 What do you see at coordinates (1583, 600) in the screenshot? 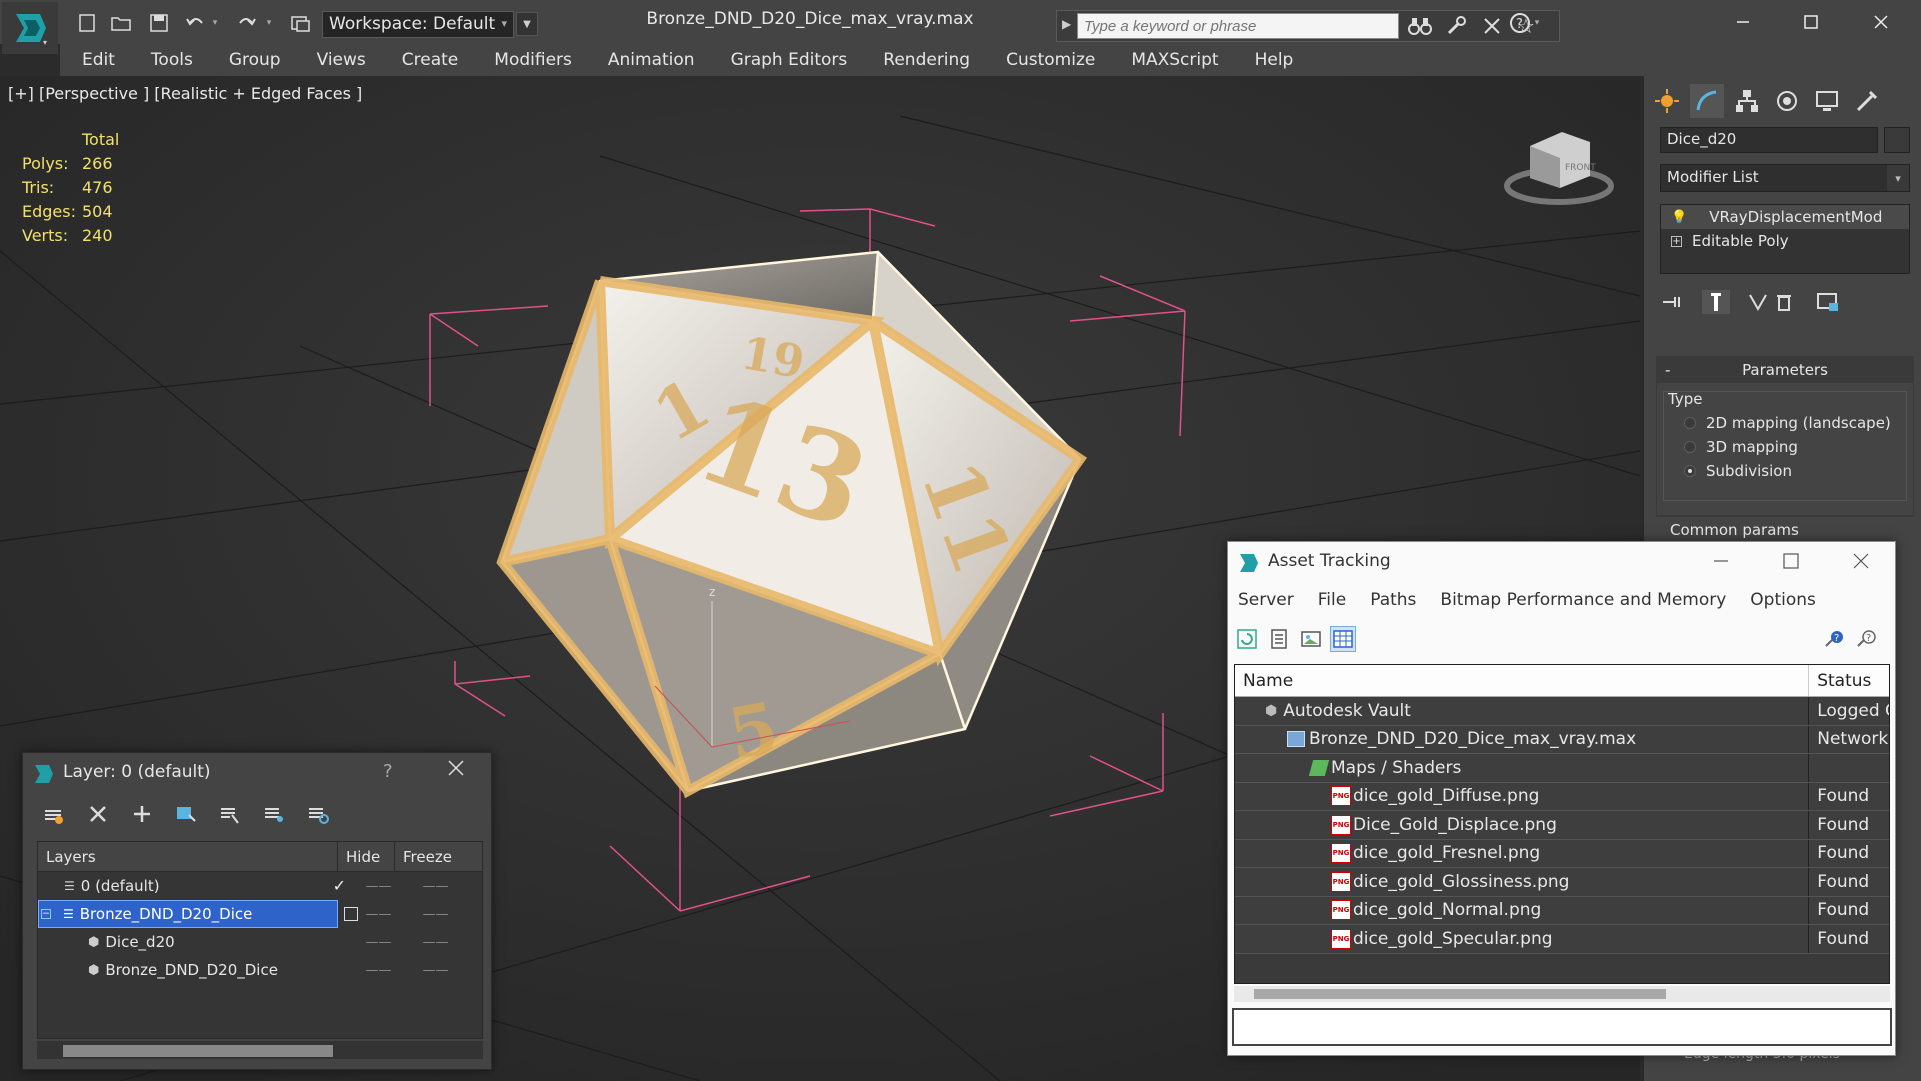
I see `menu-bitmap-performance: Bitmap Performance and Memory` at bounding box center [1583, 600].